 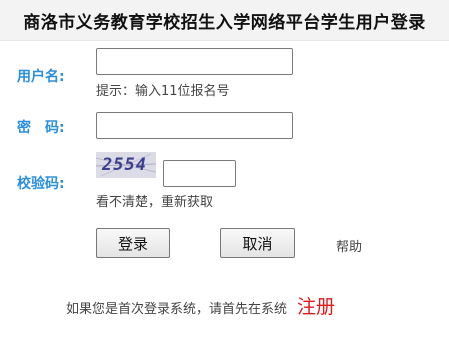 What do you see at coordinates (154, 200) in the screenshot?
I see `captcha-refresh-link: 看不清楚，重新获取` at bounding box center [154, 200].